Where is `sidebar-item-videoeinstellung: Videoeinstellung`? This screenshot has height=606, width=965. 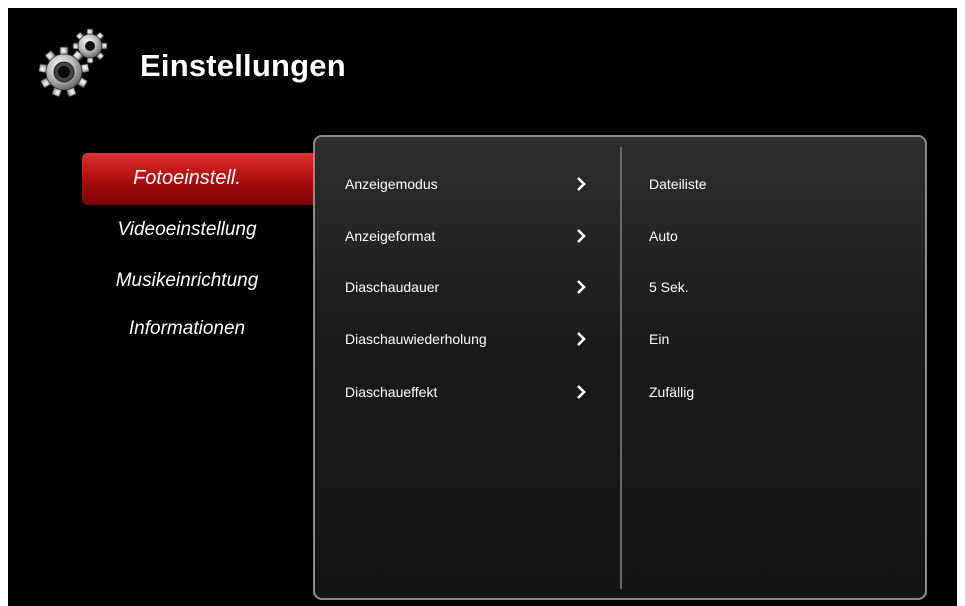 sidebar-item-videoeinstellung: Videoeinstellung is located at coordinates (208, 231).